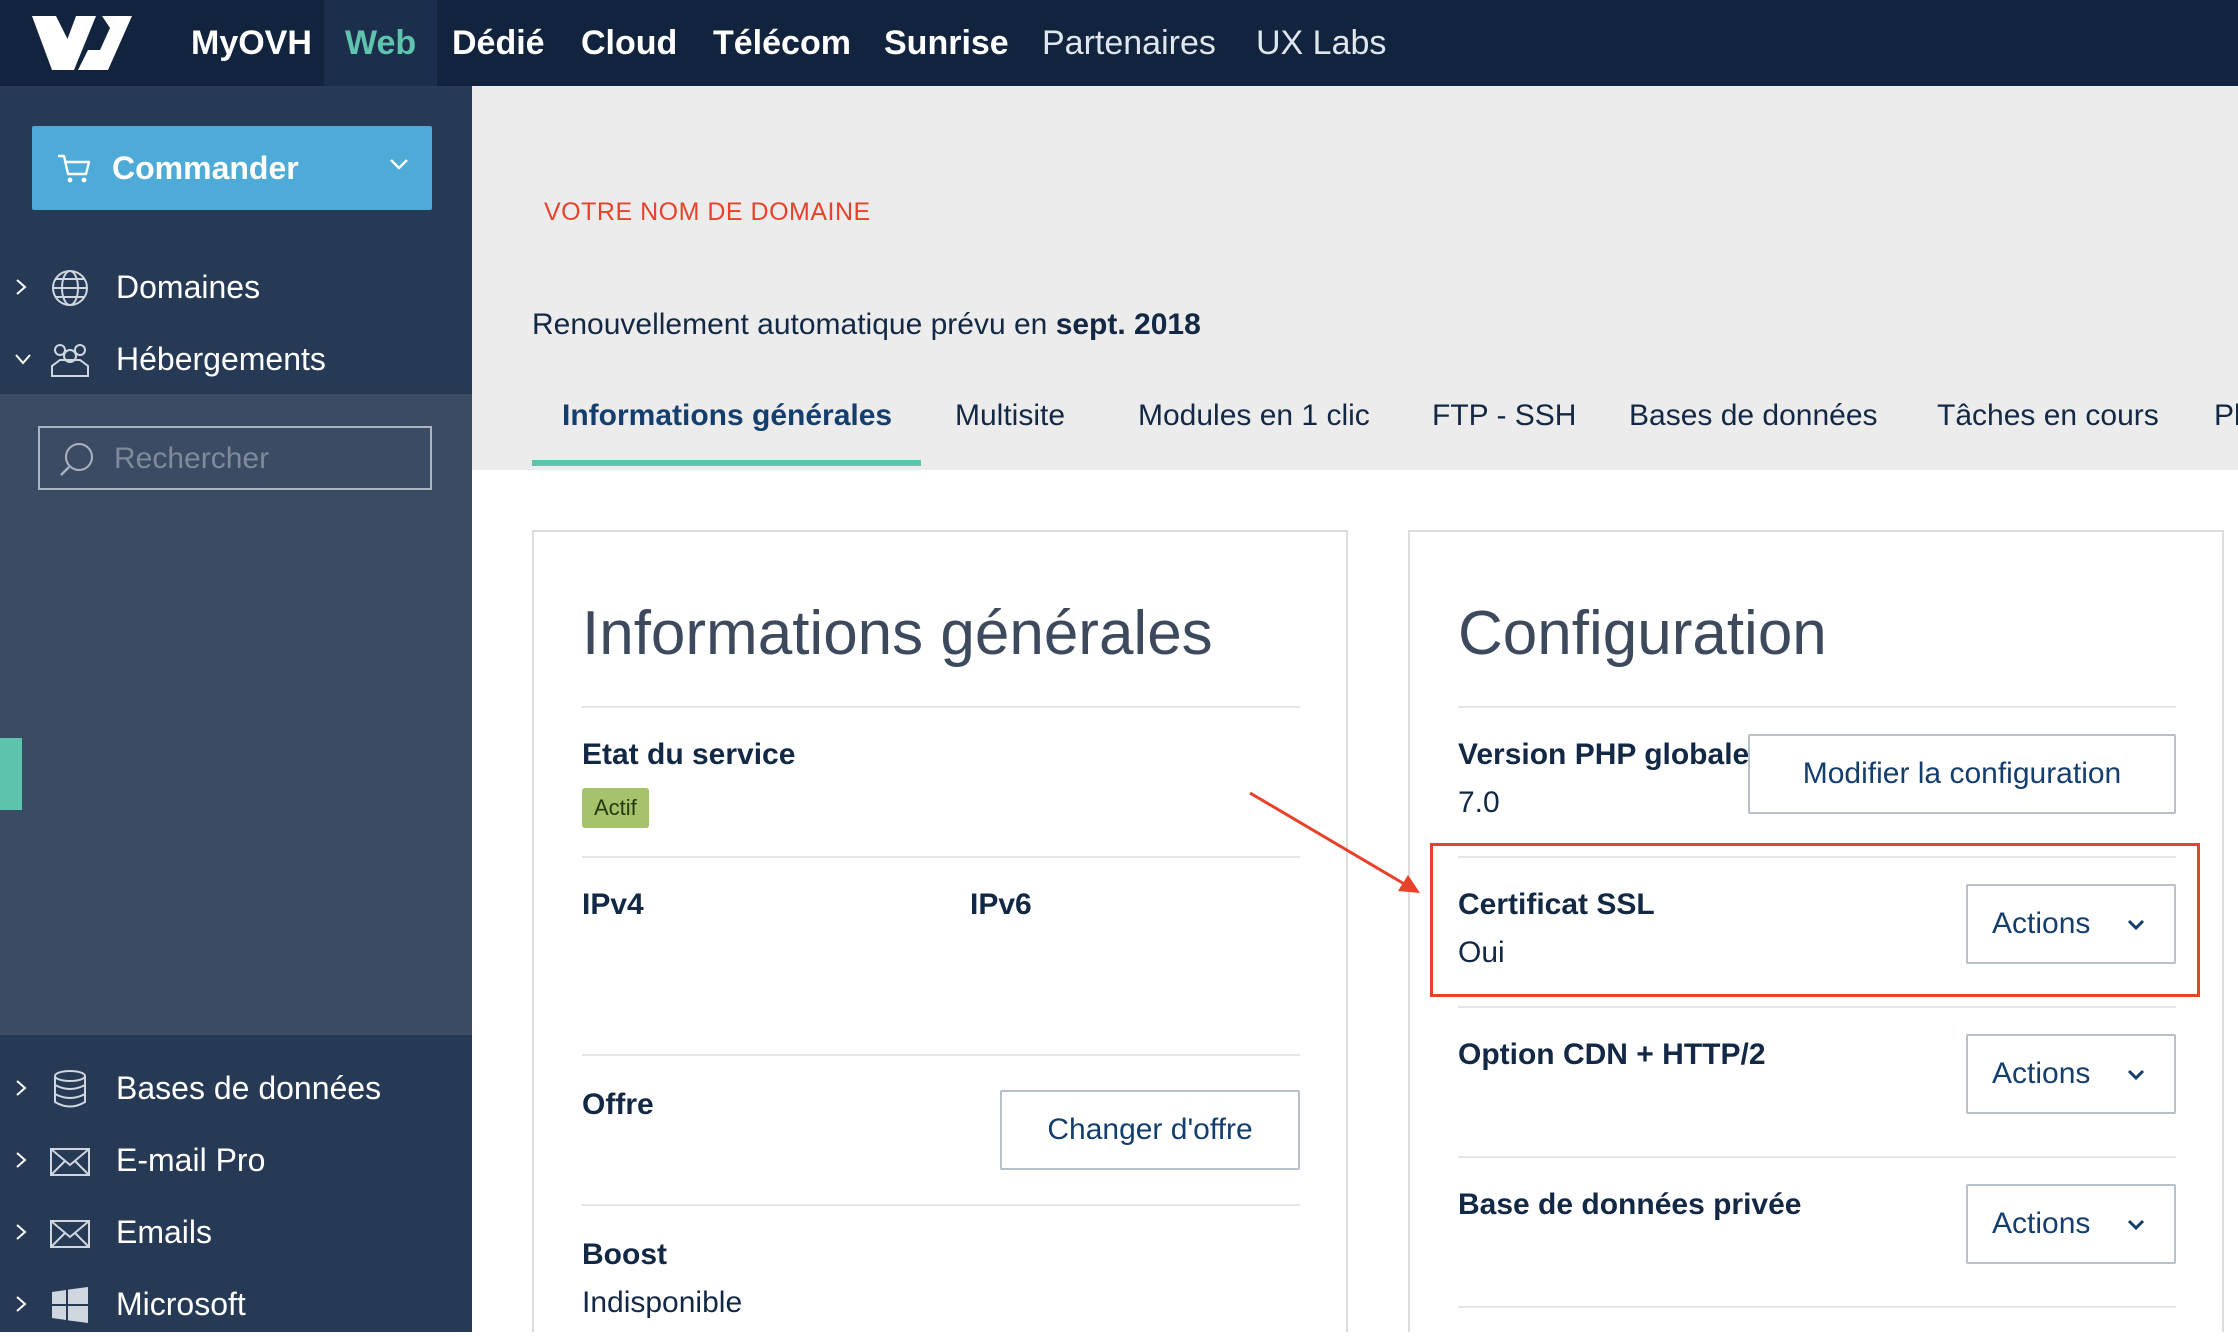  I want to click on sidebar-search, so click(235, 458).